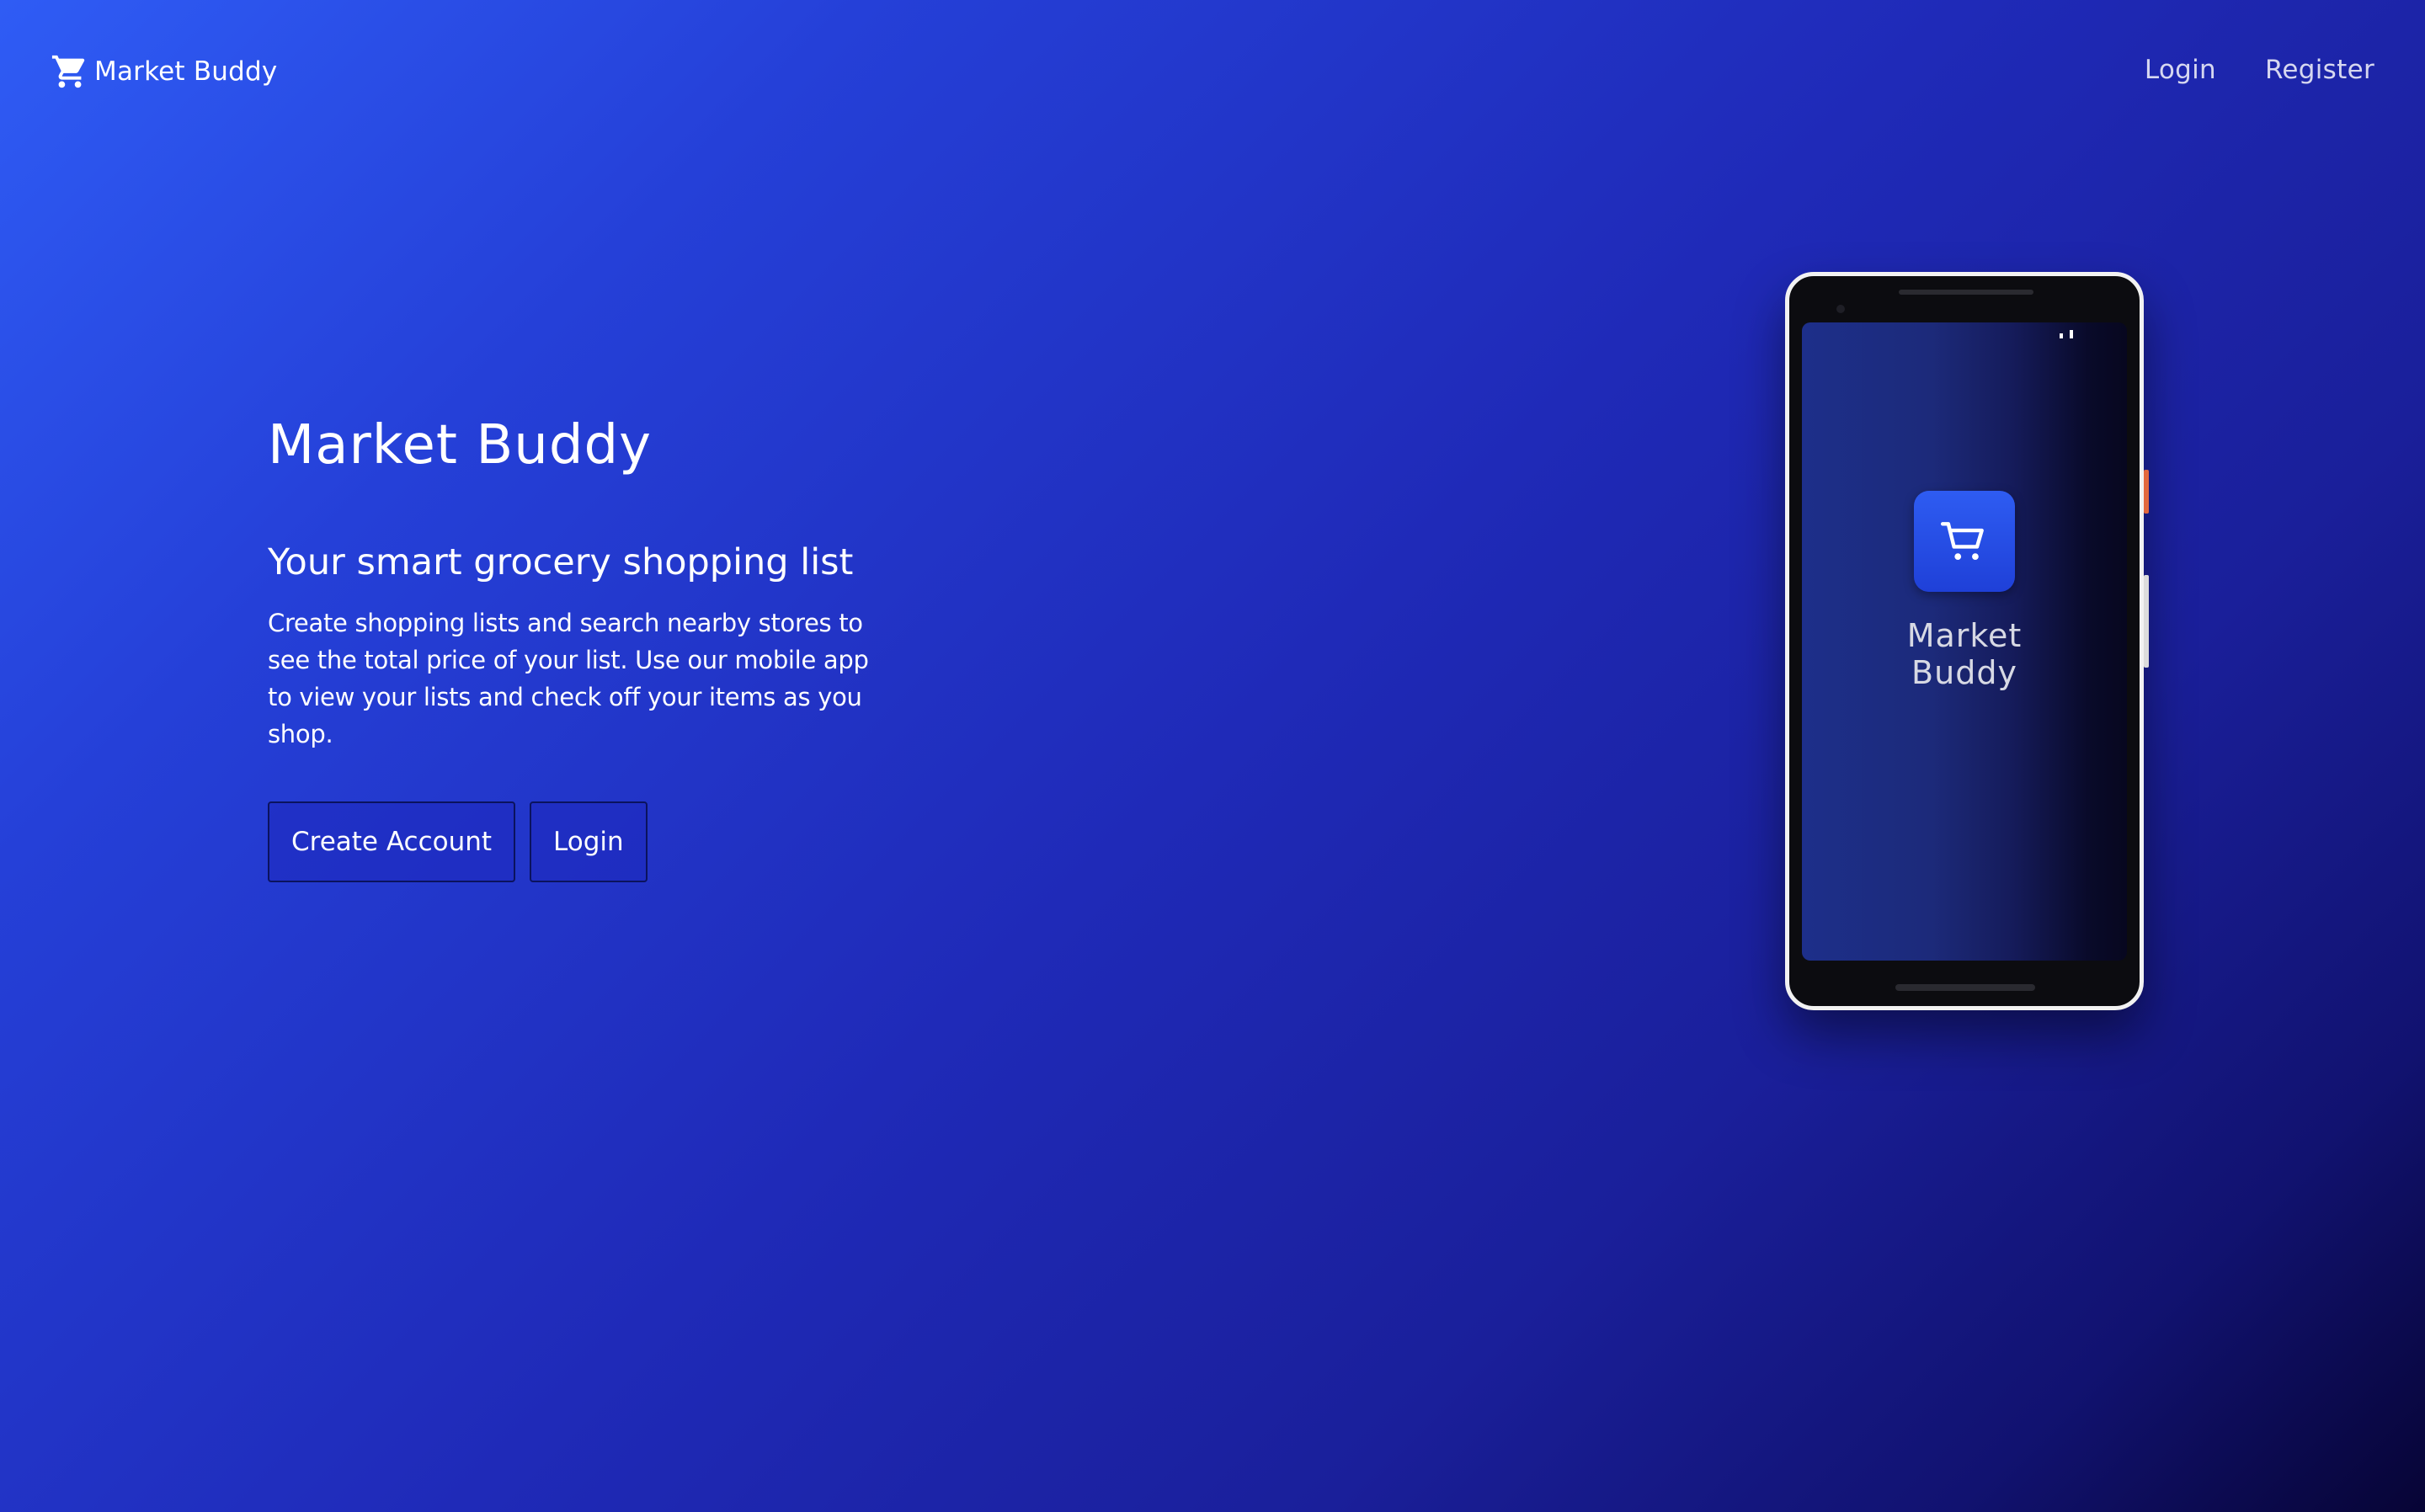 The height and width of the screenshot is (1512, 2425). Describe the element at coordinates (1964, 635) in the screenshot. I see `app-name-line-1: Market` at that location.